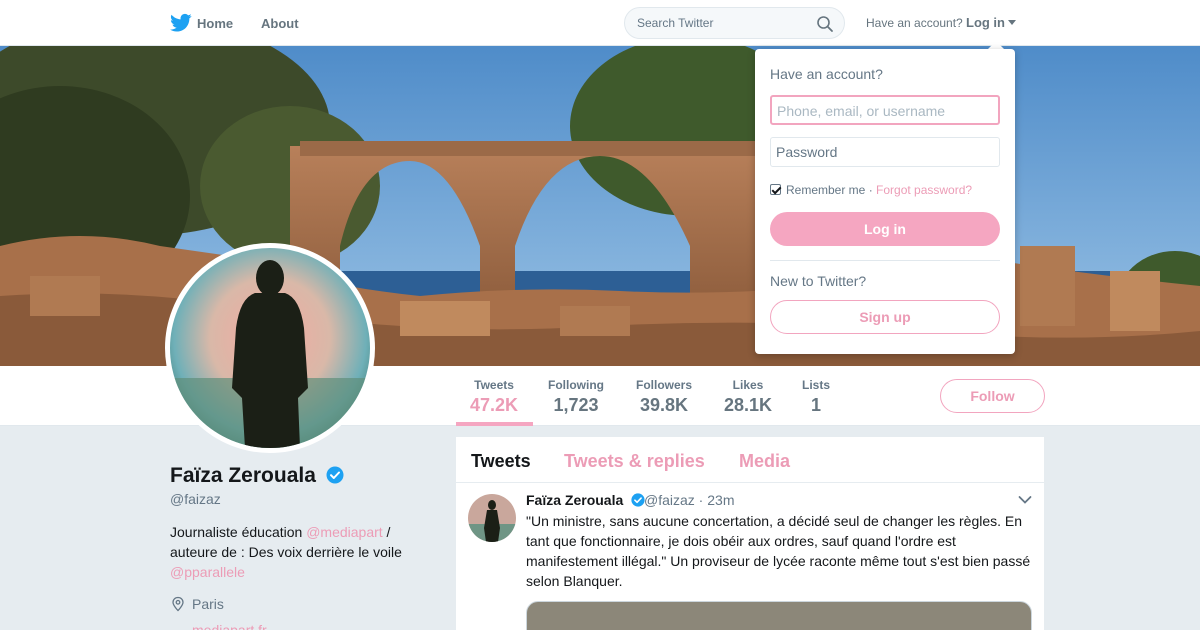 The width and height of the screenshot is (1200, 630). I want to click on dropdown-divider, so click(885, 260).